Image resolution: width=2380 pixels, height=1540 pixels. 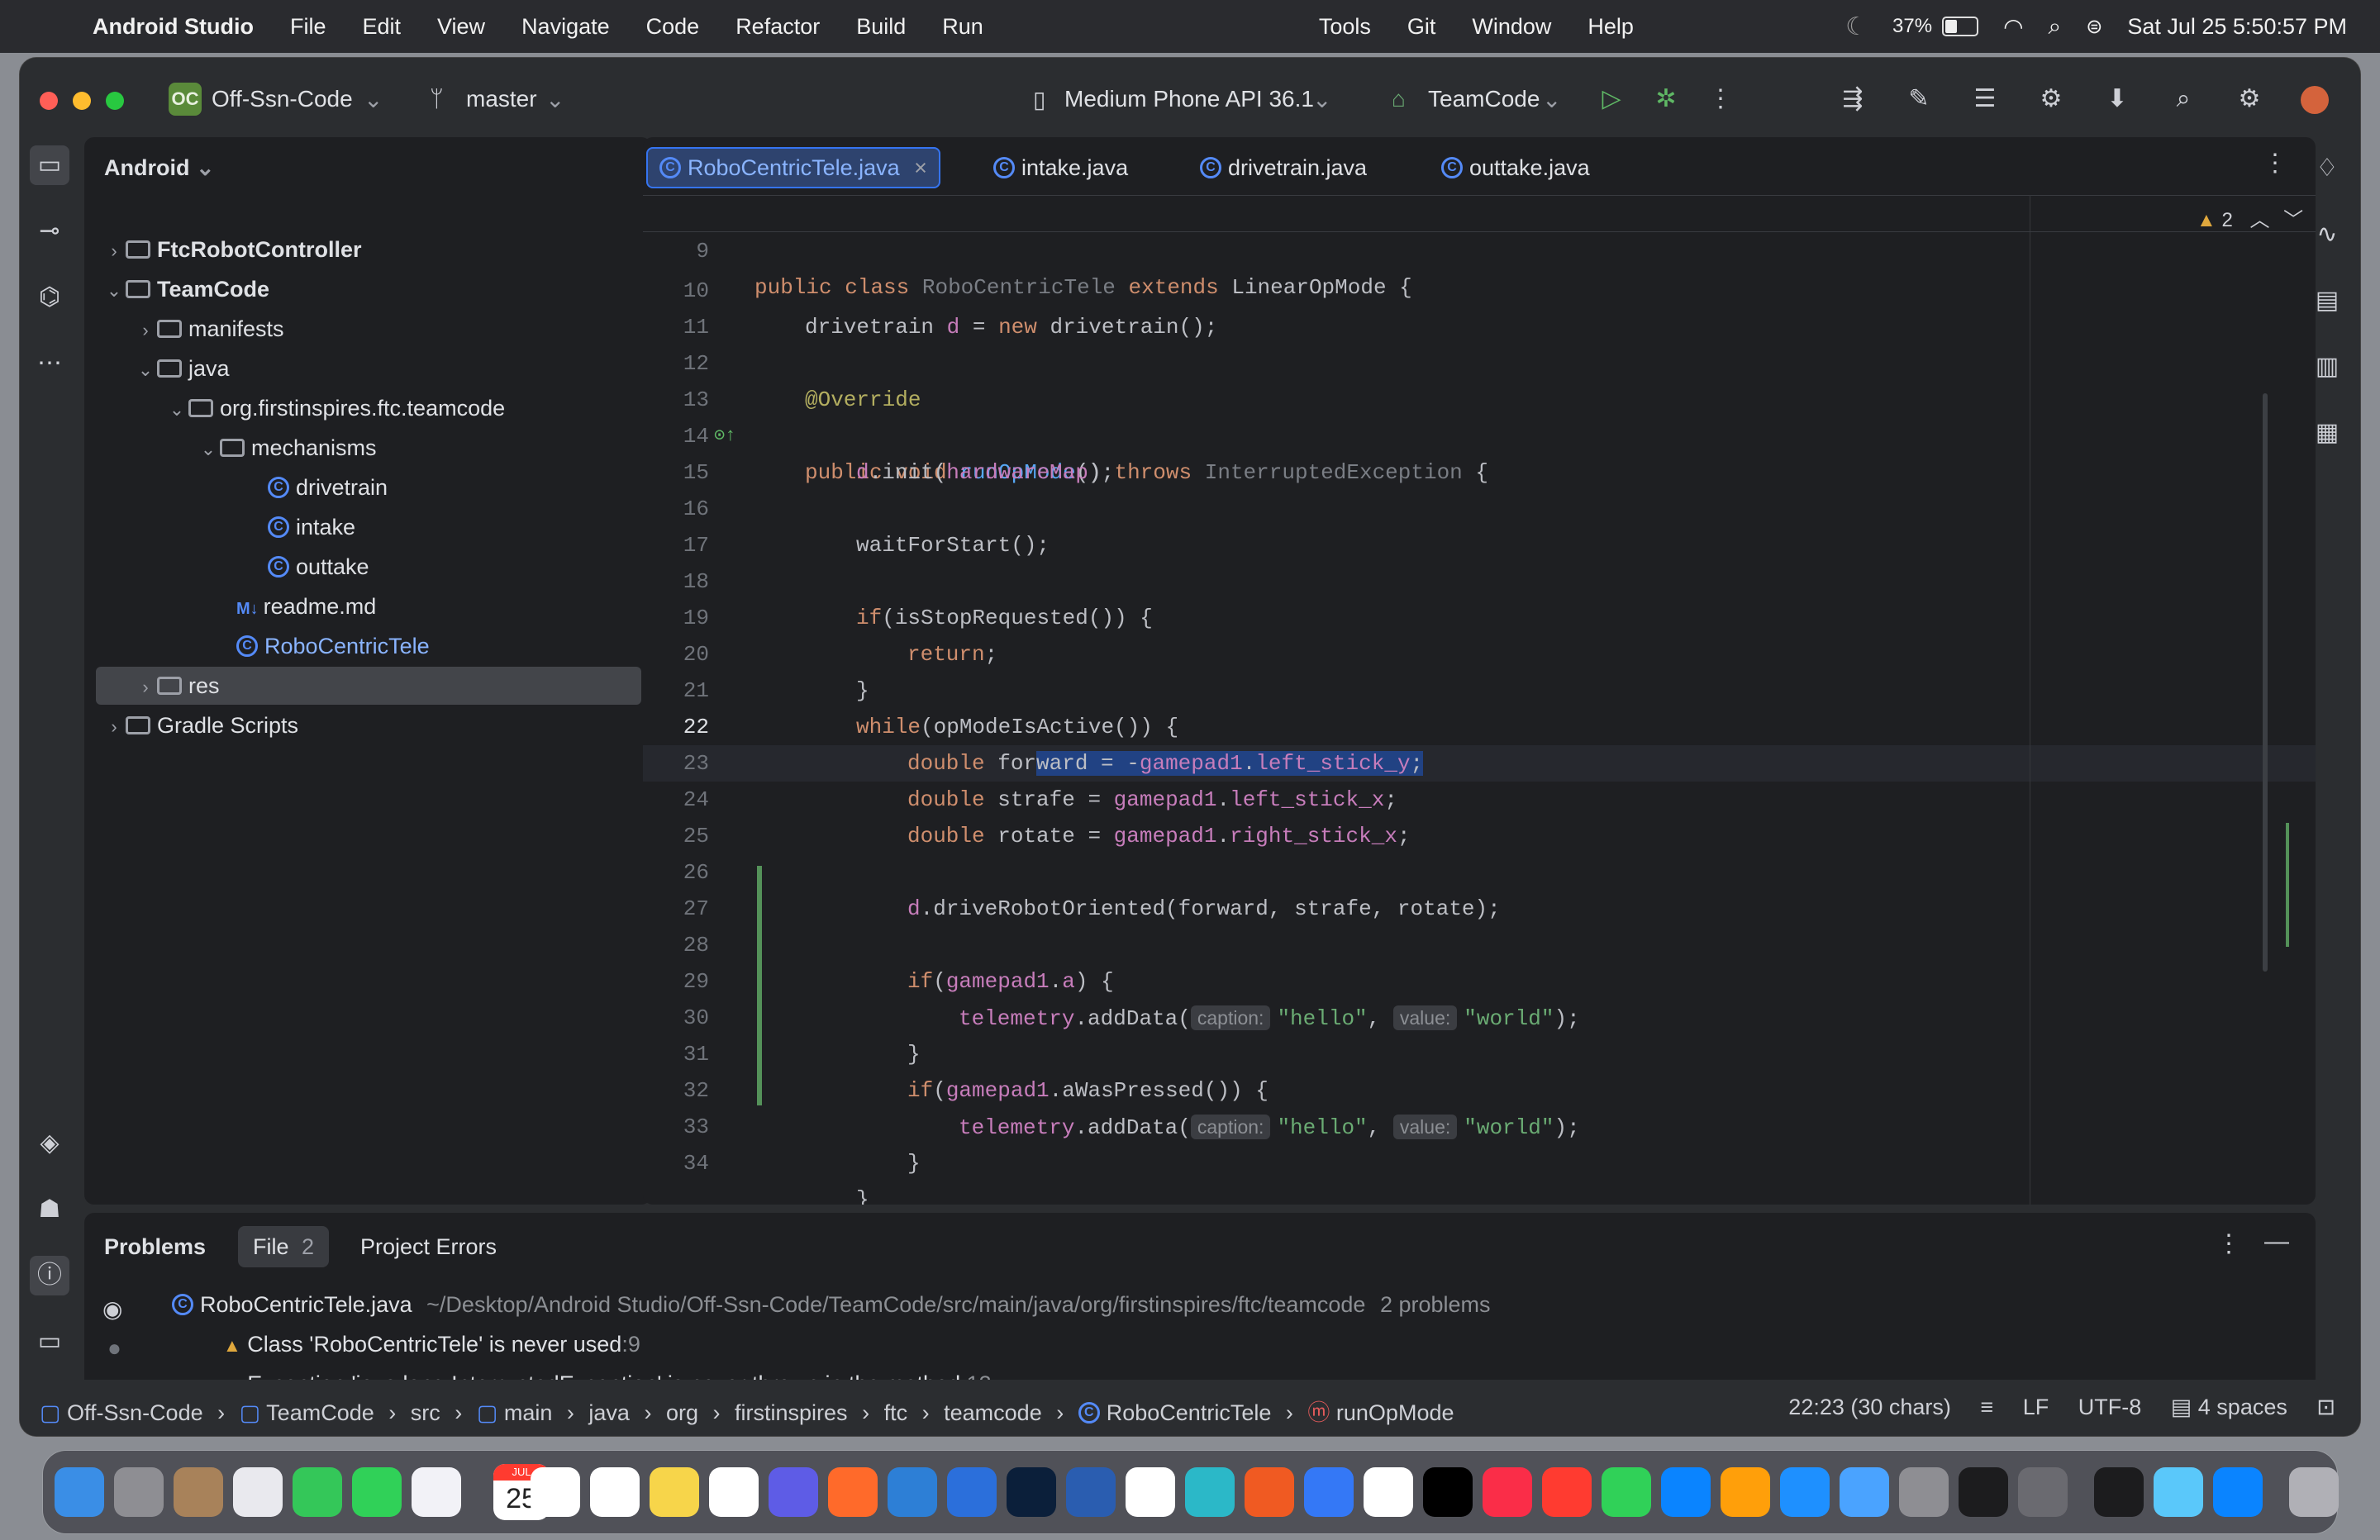 What do you see at coordinates (1479, 1015) in the screenshot?
I see `code-line-30: 30 }` at bounding box center [1479, 1015].